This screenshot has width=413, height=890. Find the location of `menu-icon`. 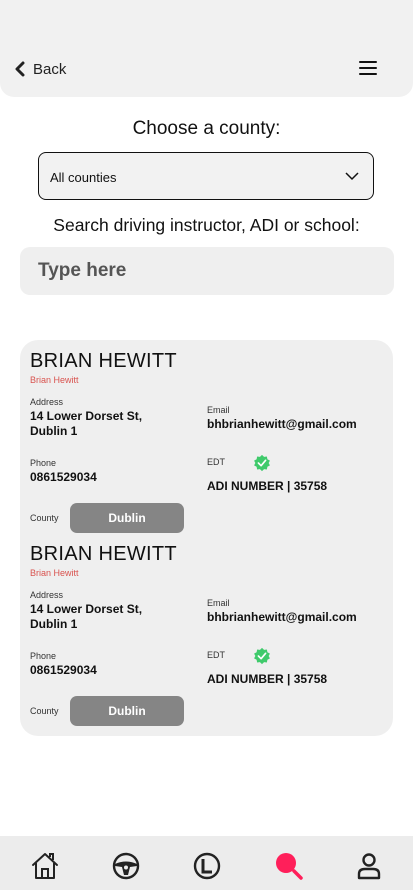

menu-icon is located at coordinates (369, 68).